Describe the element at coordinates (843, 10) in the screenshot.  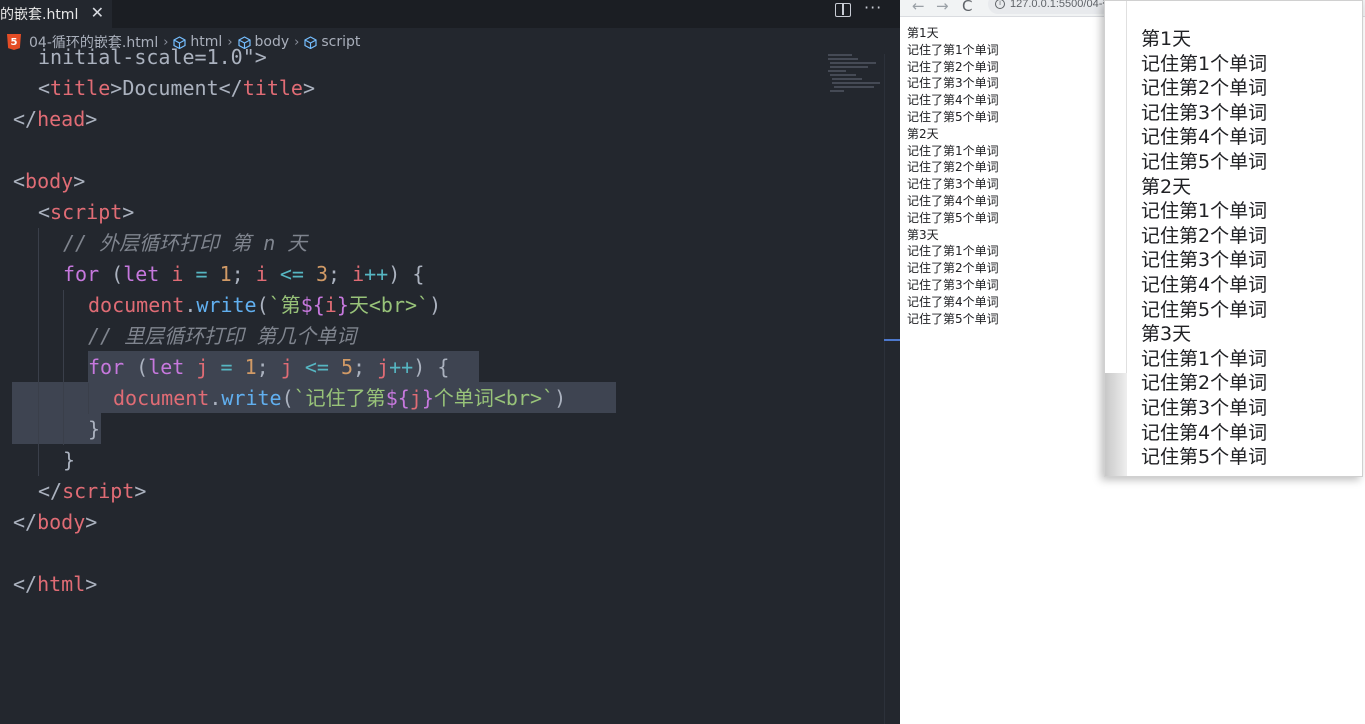
I see `split-editor-icon` at that location.